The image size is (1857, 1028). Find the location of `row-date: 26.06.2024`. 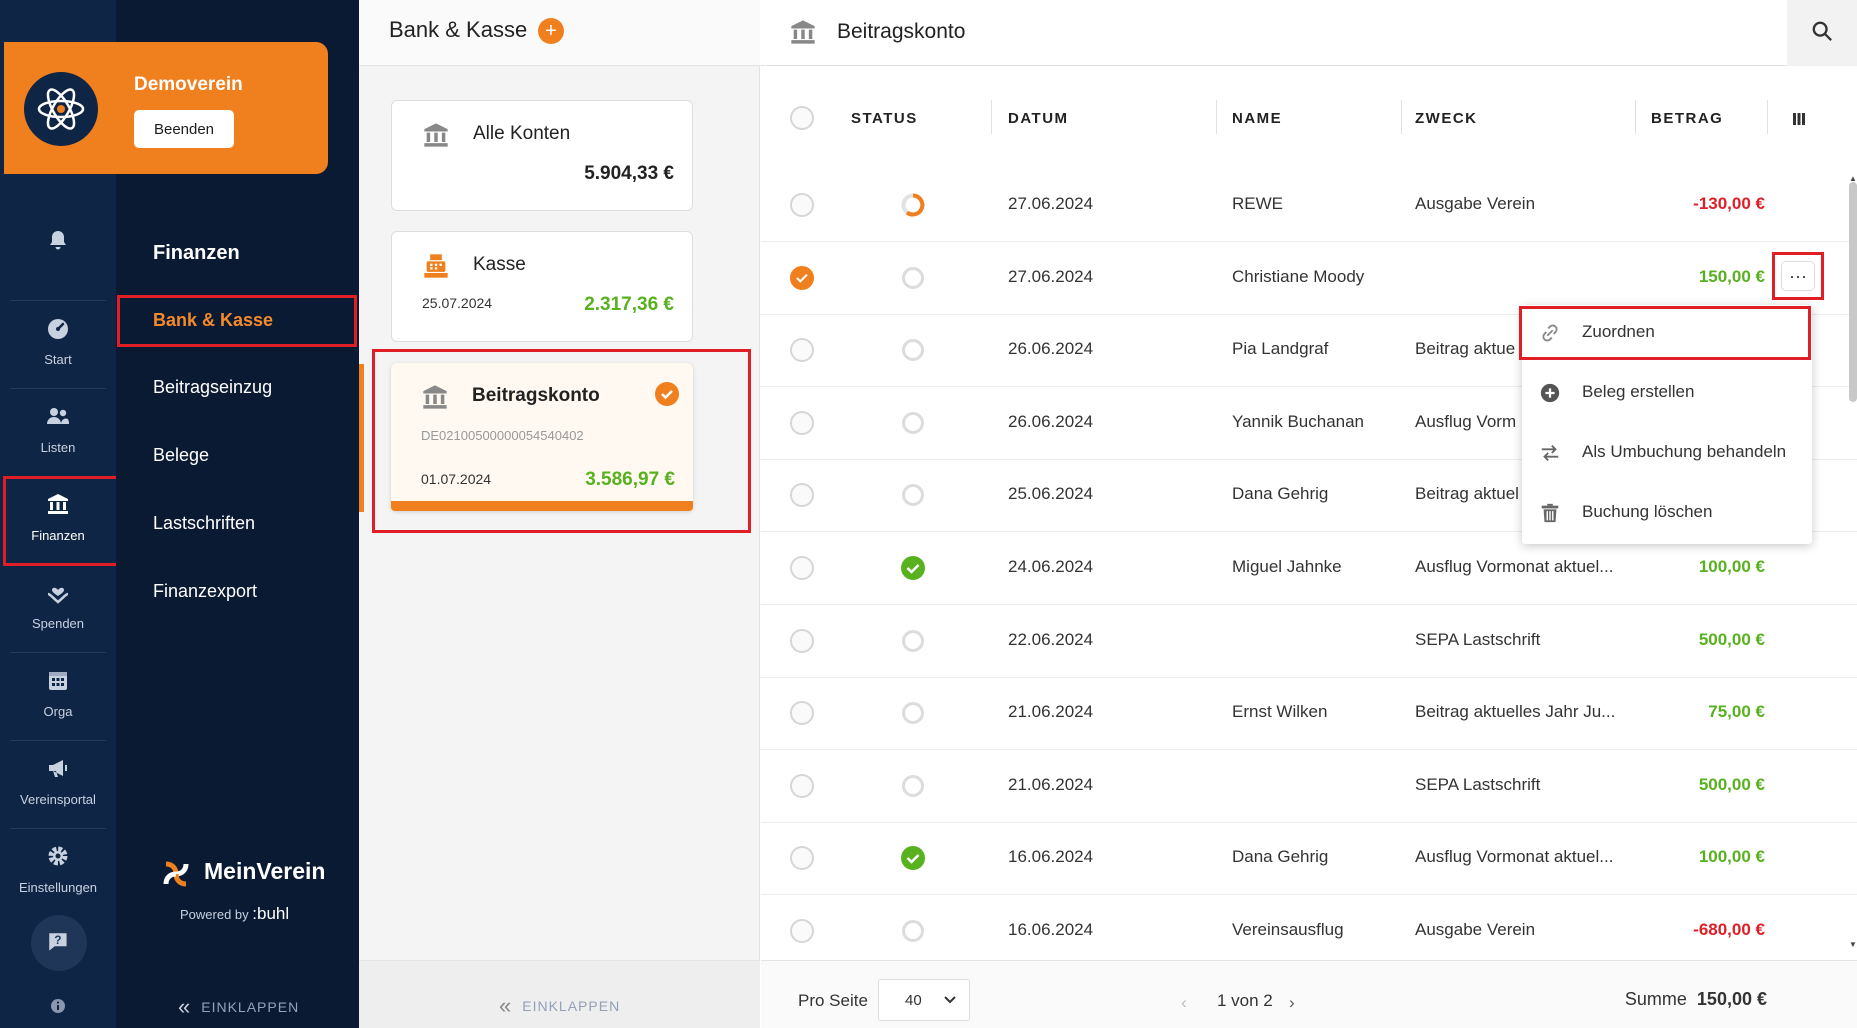

row-date: 26.06.2024 is located at coordinates (1051, 421).